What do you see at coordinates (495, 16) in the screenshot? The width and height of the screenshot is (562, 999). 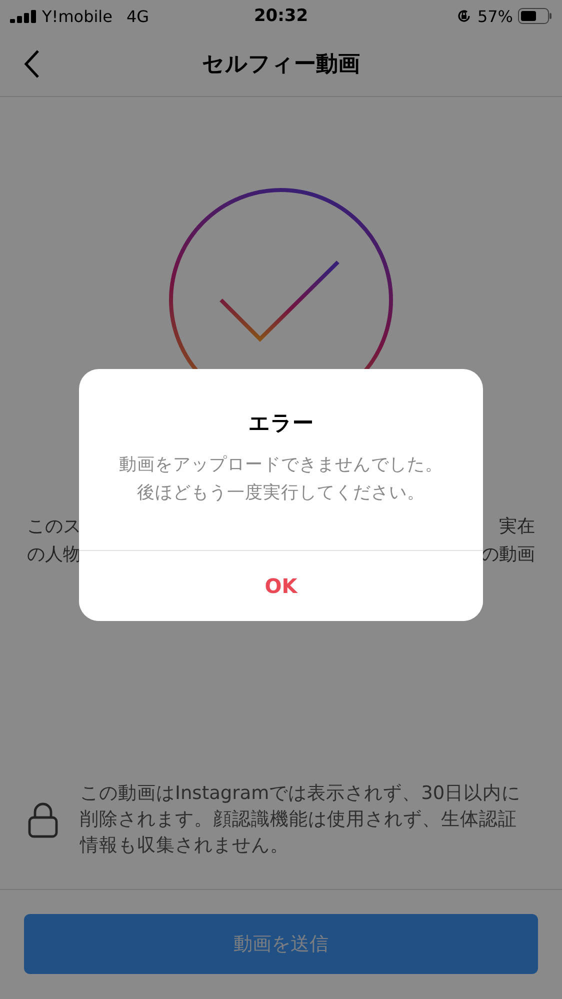 I see `battery-percent: 57%` at bounding box center [495, 16].